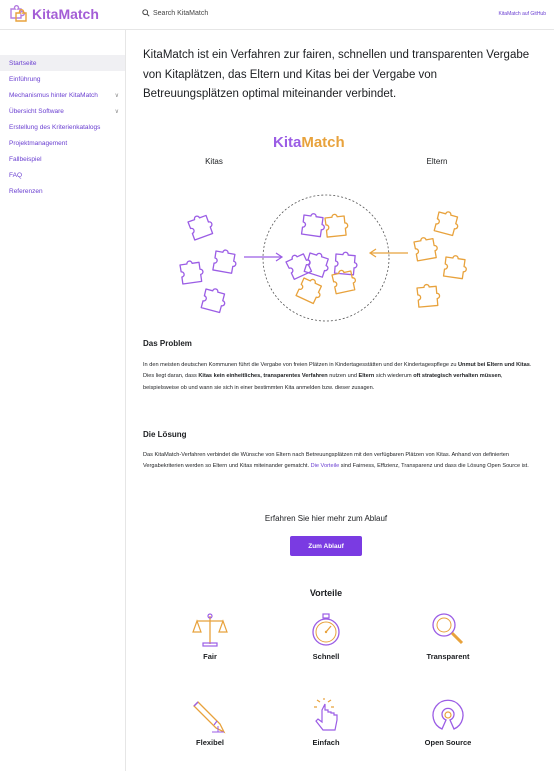 The height and width of the screenshot is (771, 554). I want to click on kitamatch-illustration: KitaMatch Kitas Eltern, so click(323, 228).